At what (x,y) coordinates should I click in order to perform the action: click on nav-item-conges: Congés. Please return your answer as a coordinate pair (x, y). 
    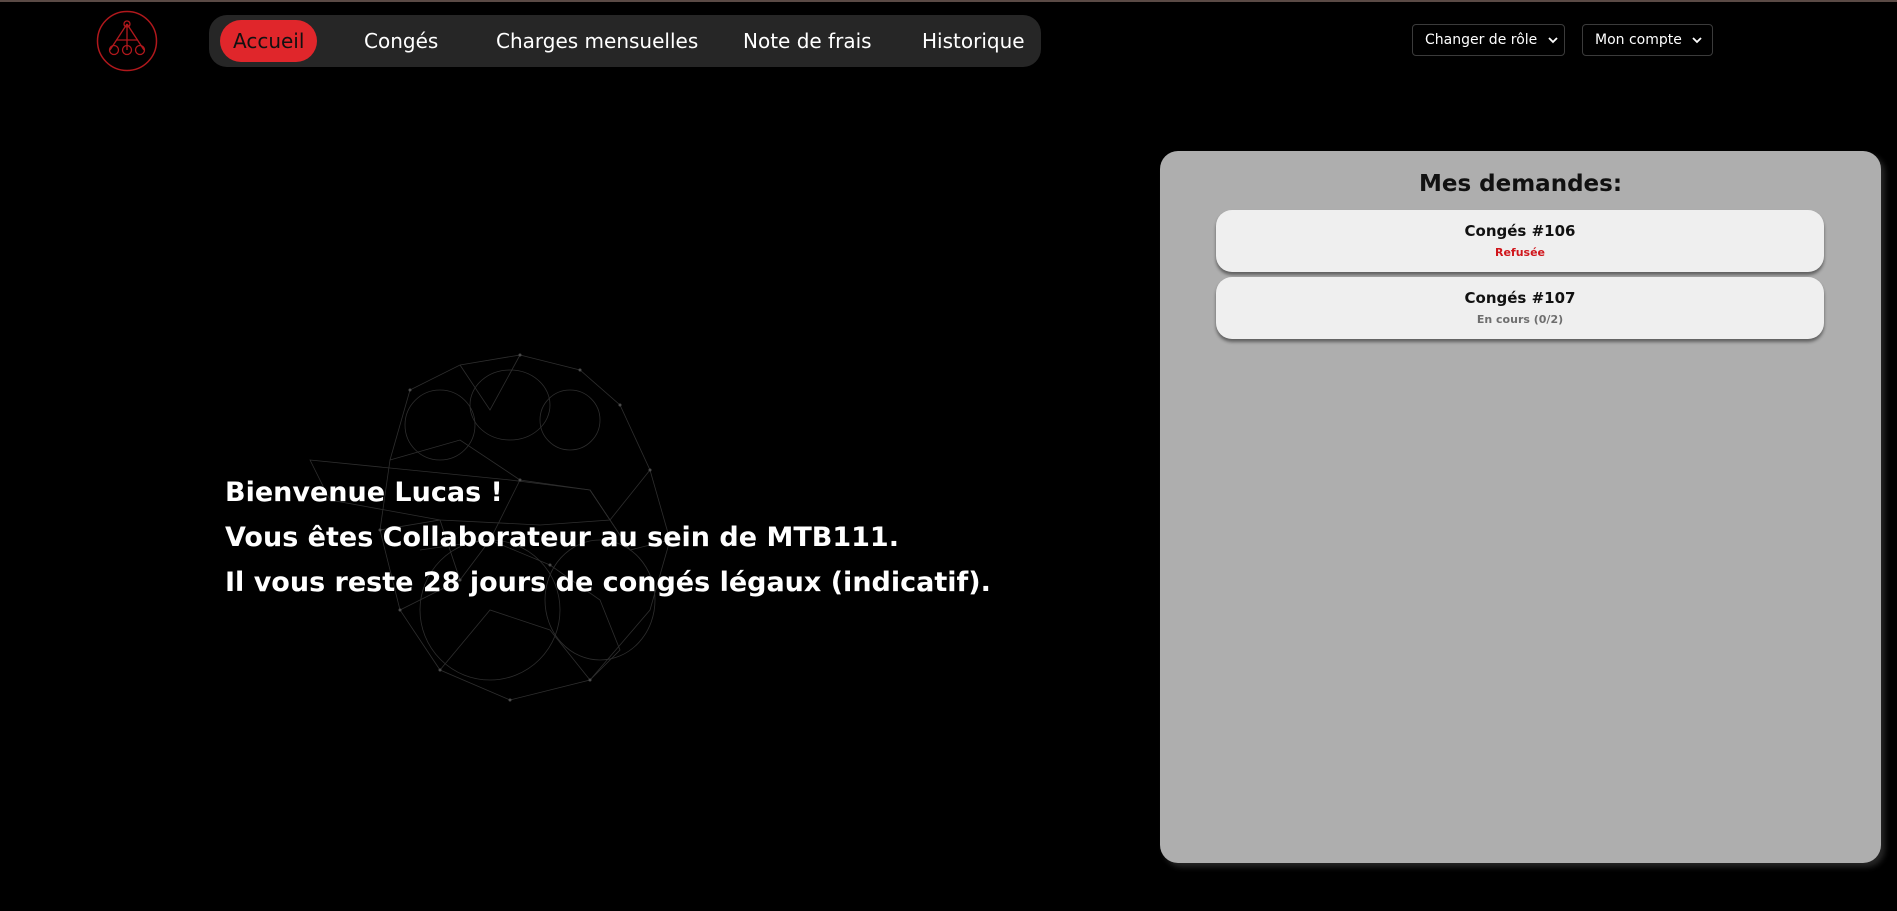
    Looking at the image, I should click on (401, 41).